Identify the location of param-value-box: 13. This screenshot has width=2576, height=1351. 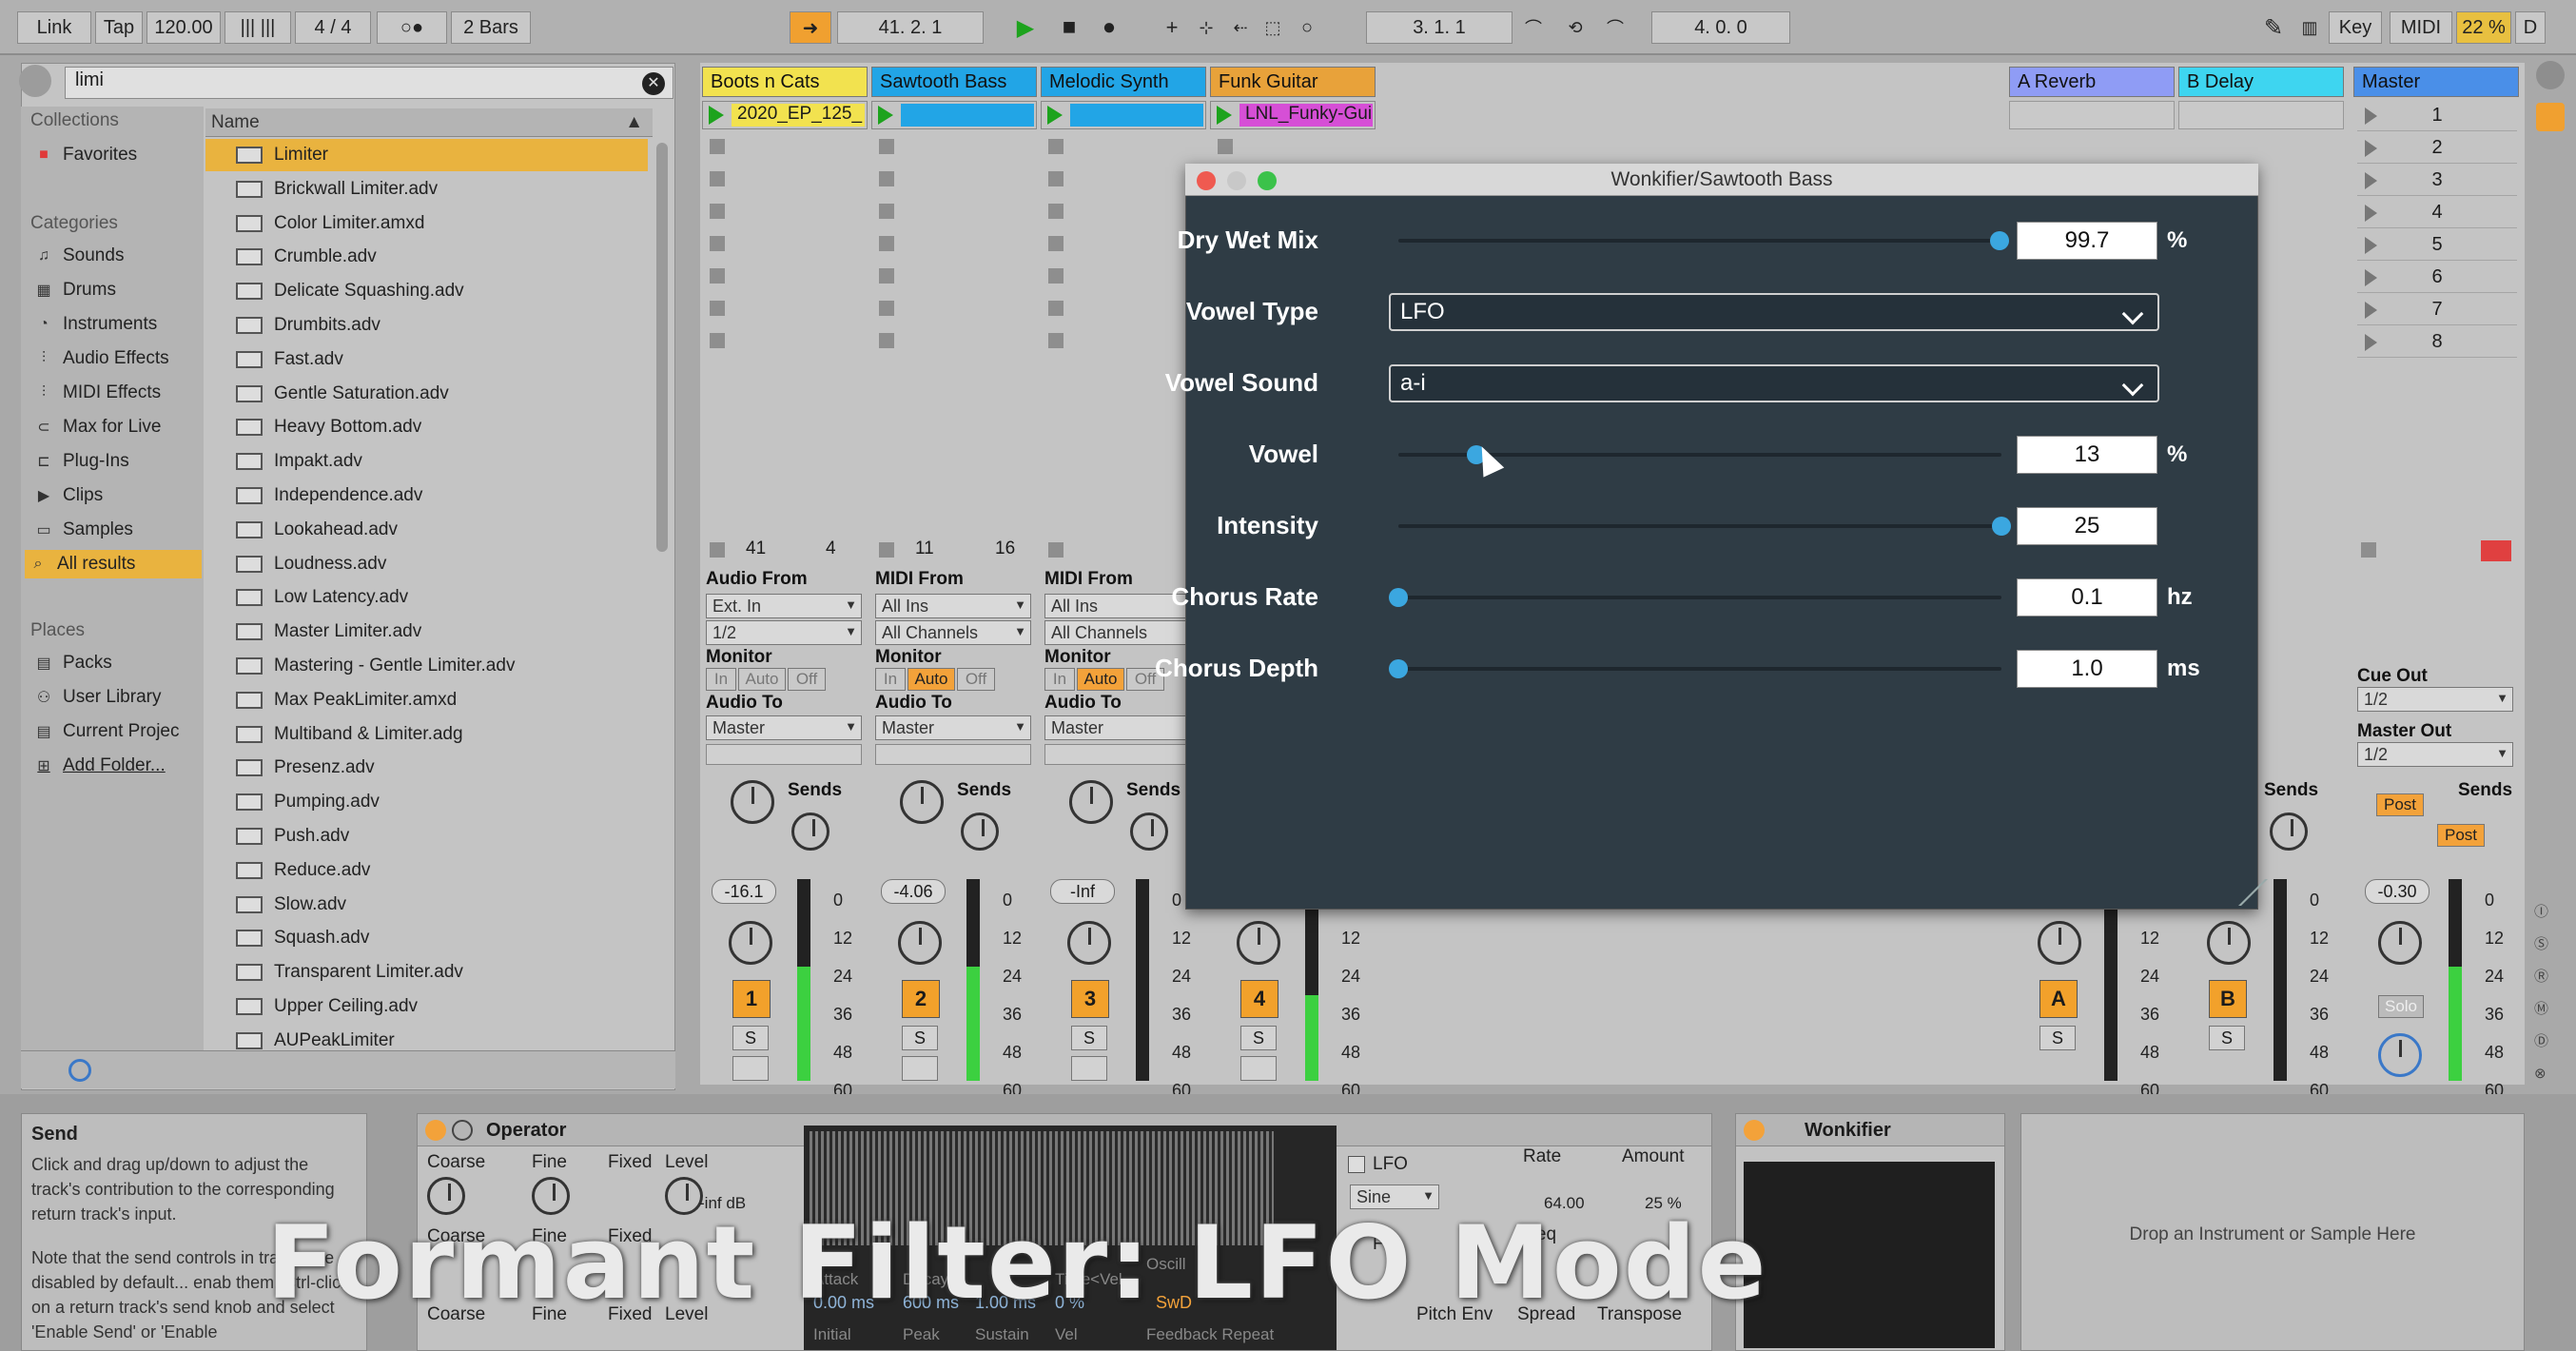
(2087, 455).